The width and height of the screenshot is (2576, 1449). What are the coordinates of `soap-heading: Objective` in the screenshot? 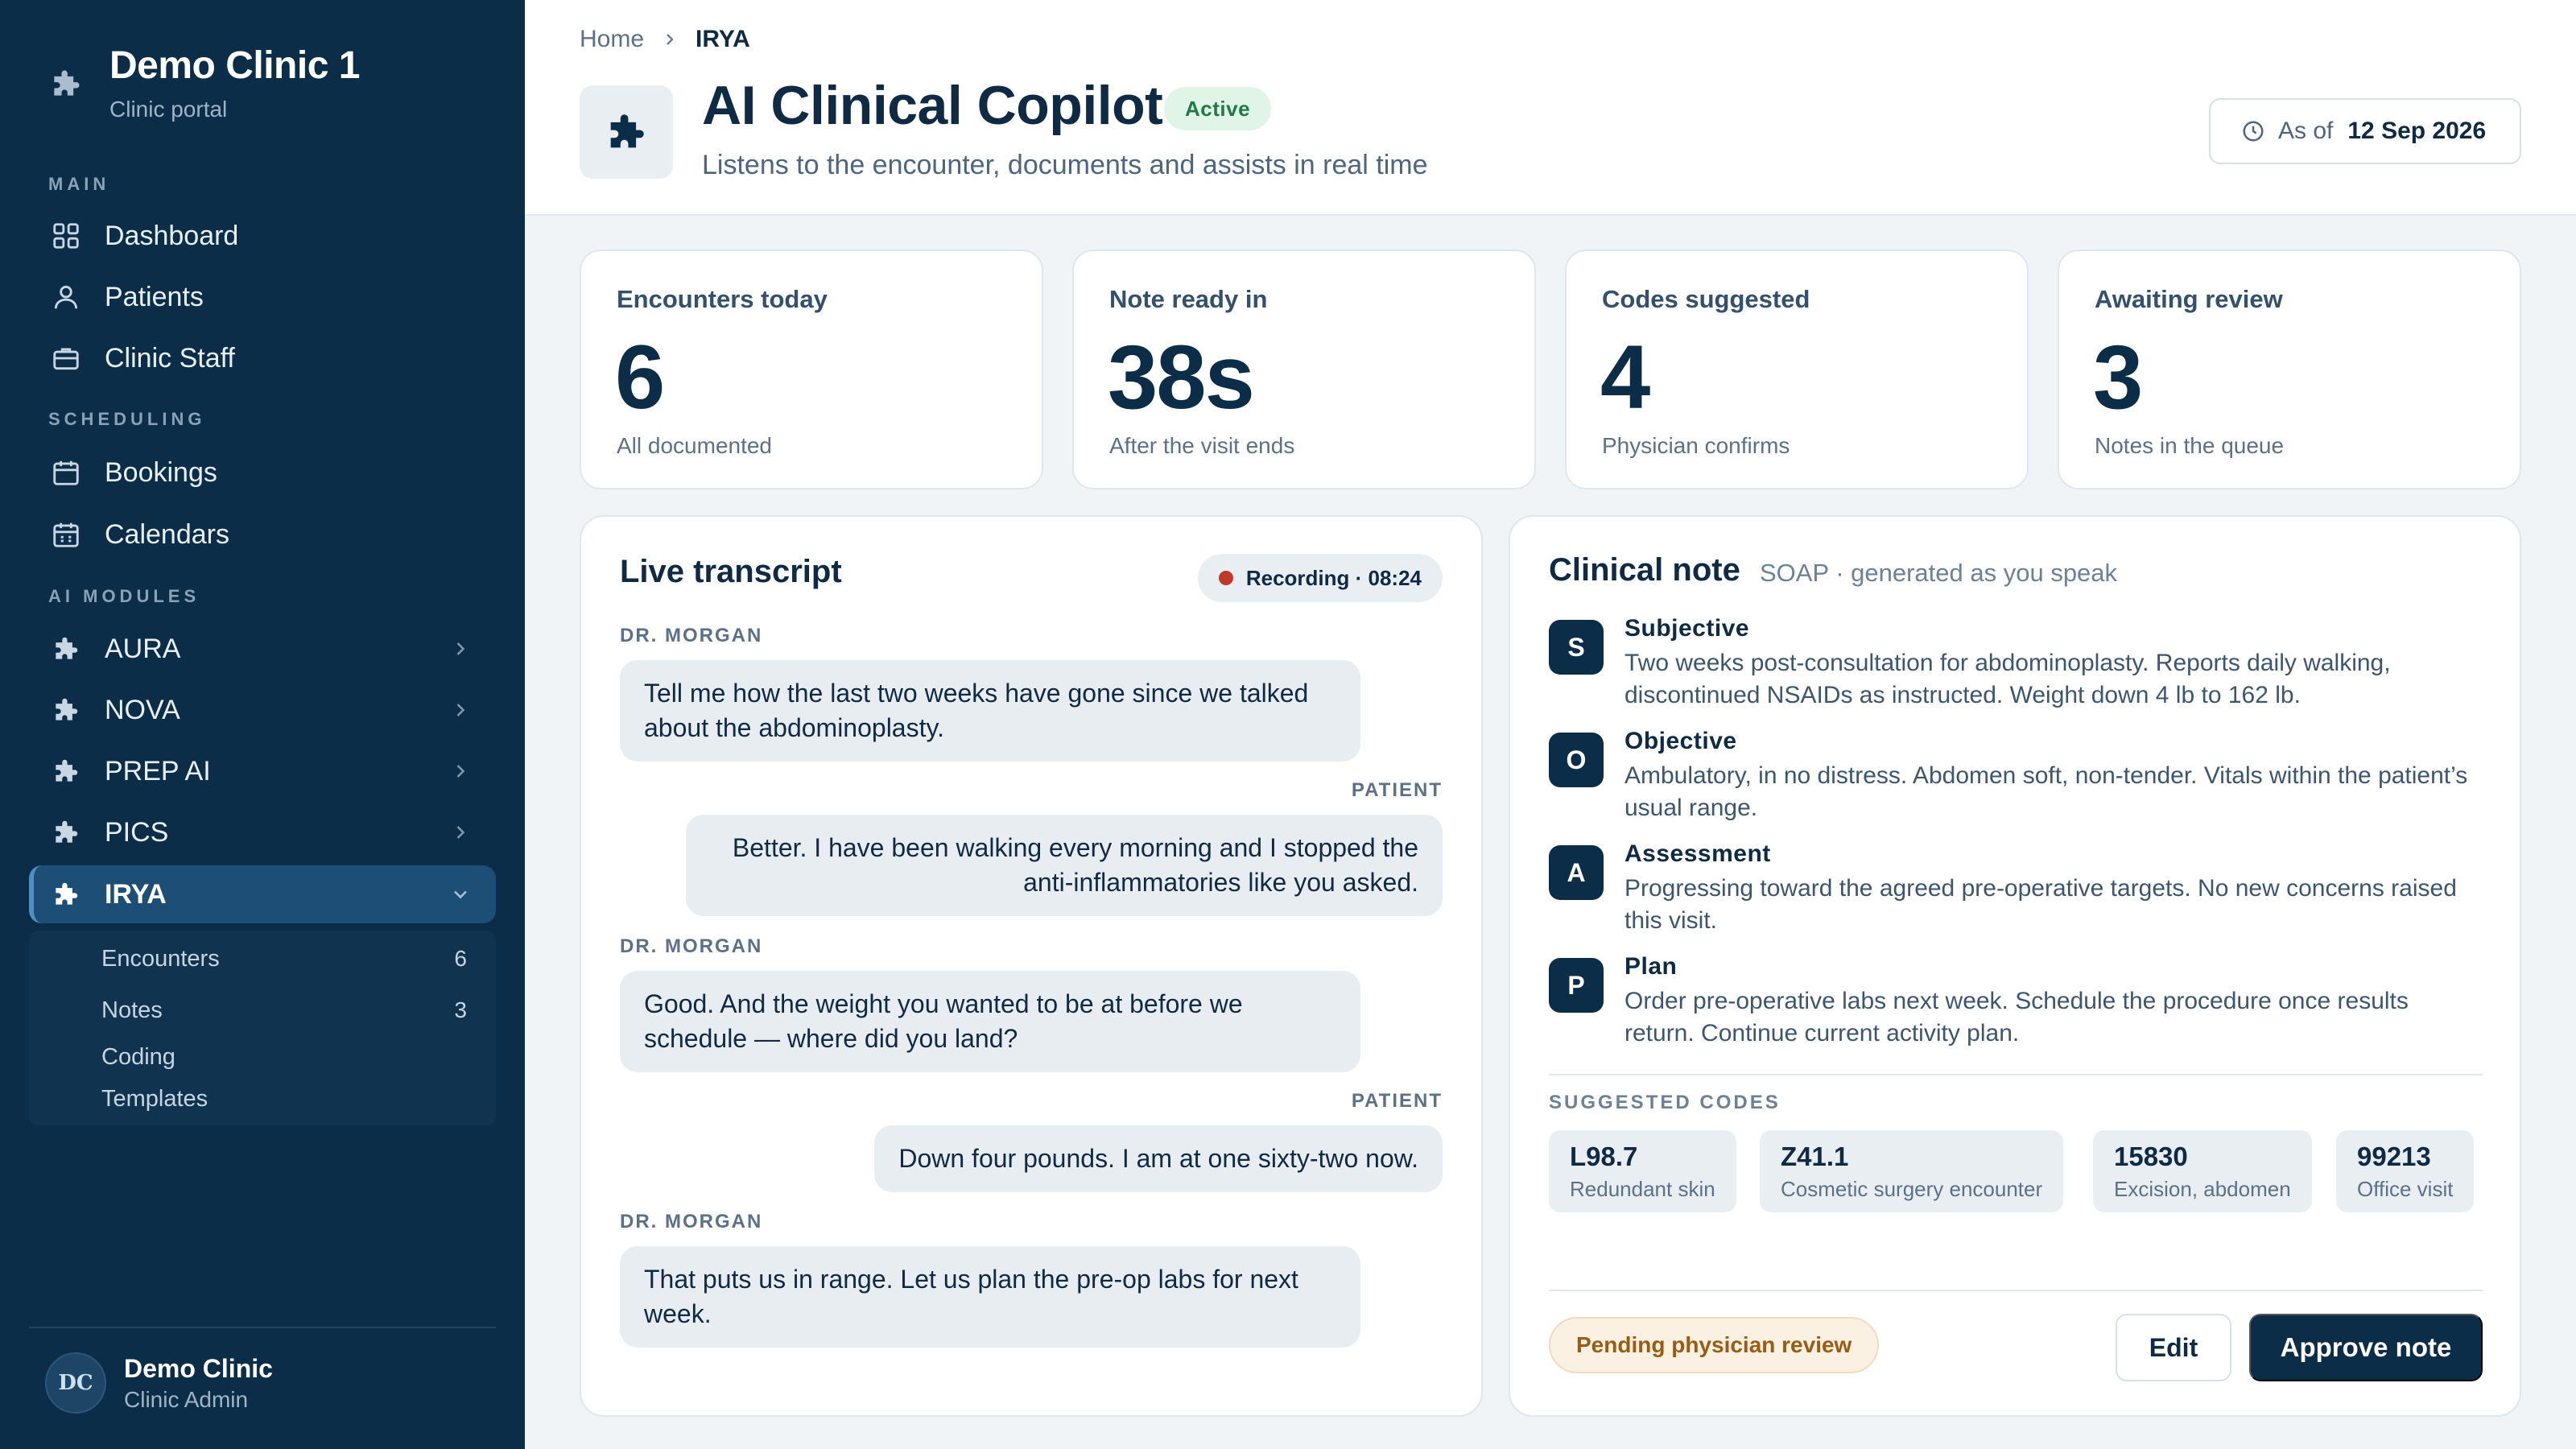 It's located at (1681, 741).